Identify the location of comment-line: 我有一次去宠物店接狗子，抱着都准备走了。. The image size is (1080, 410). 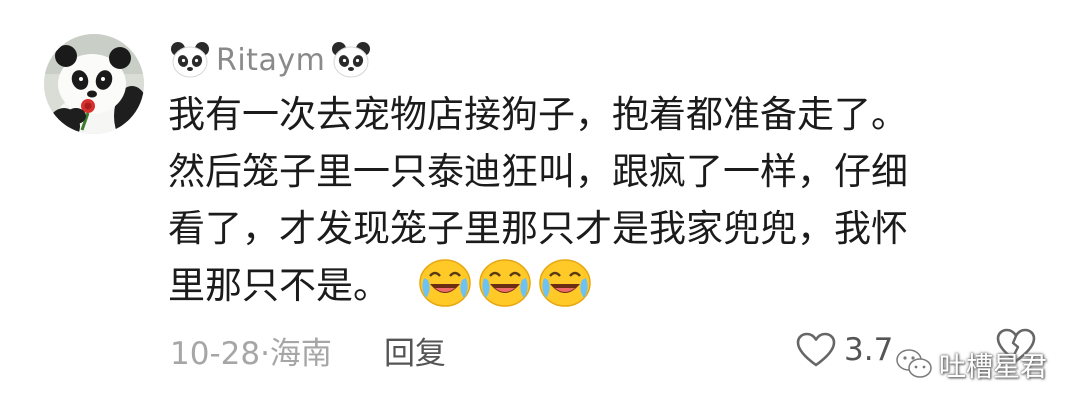
(538, 114).